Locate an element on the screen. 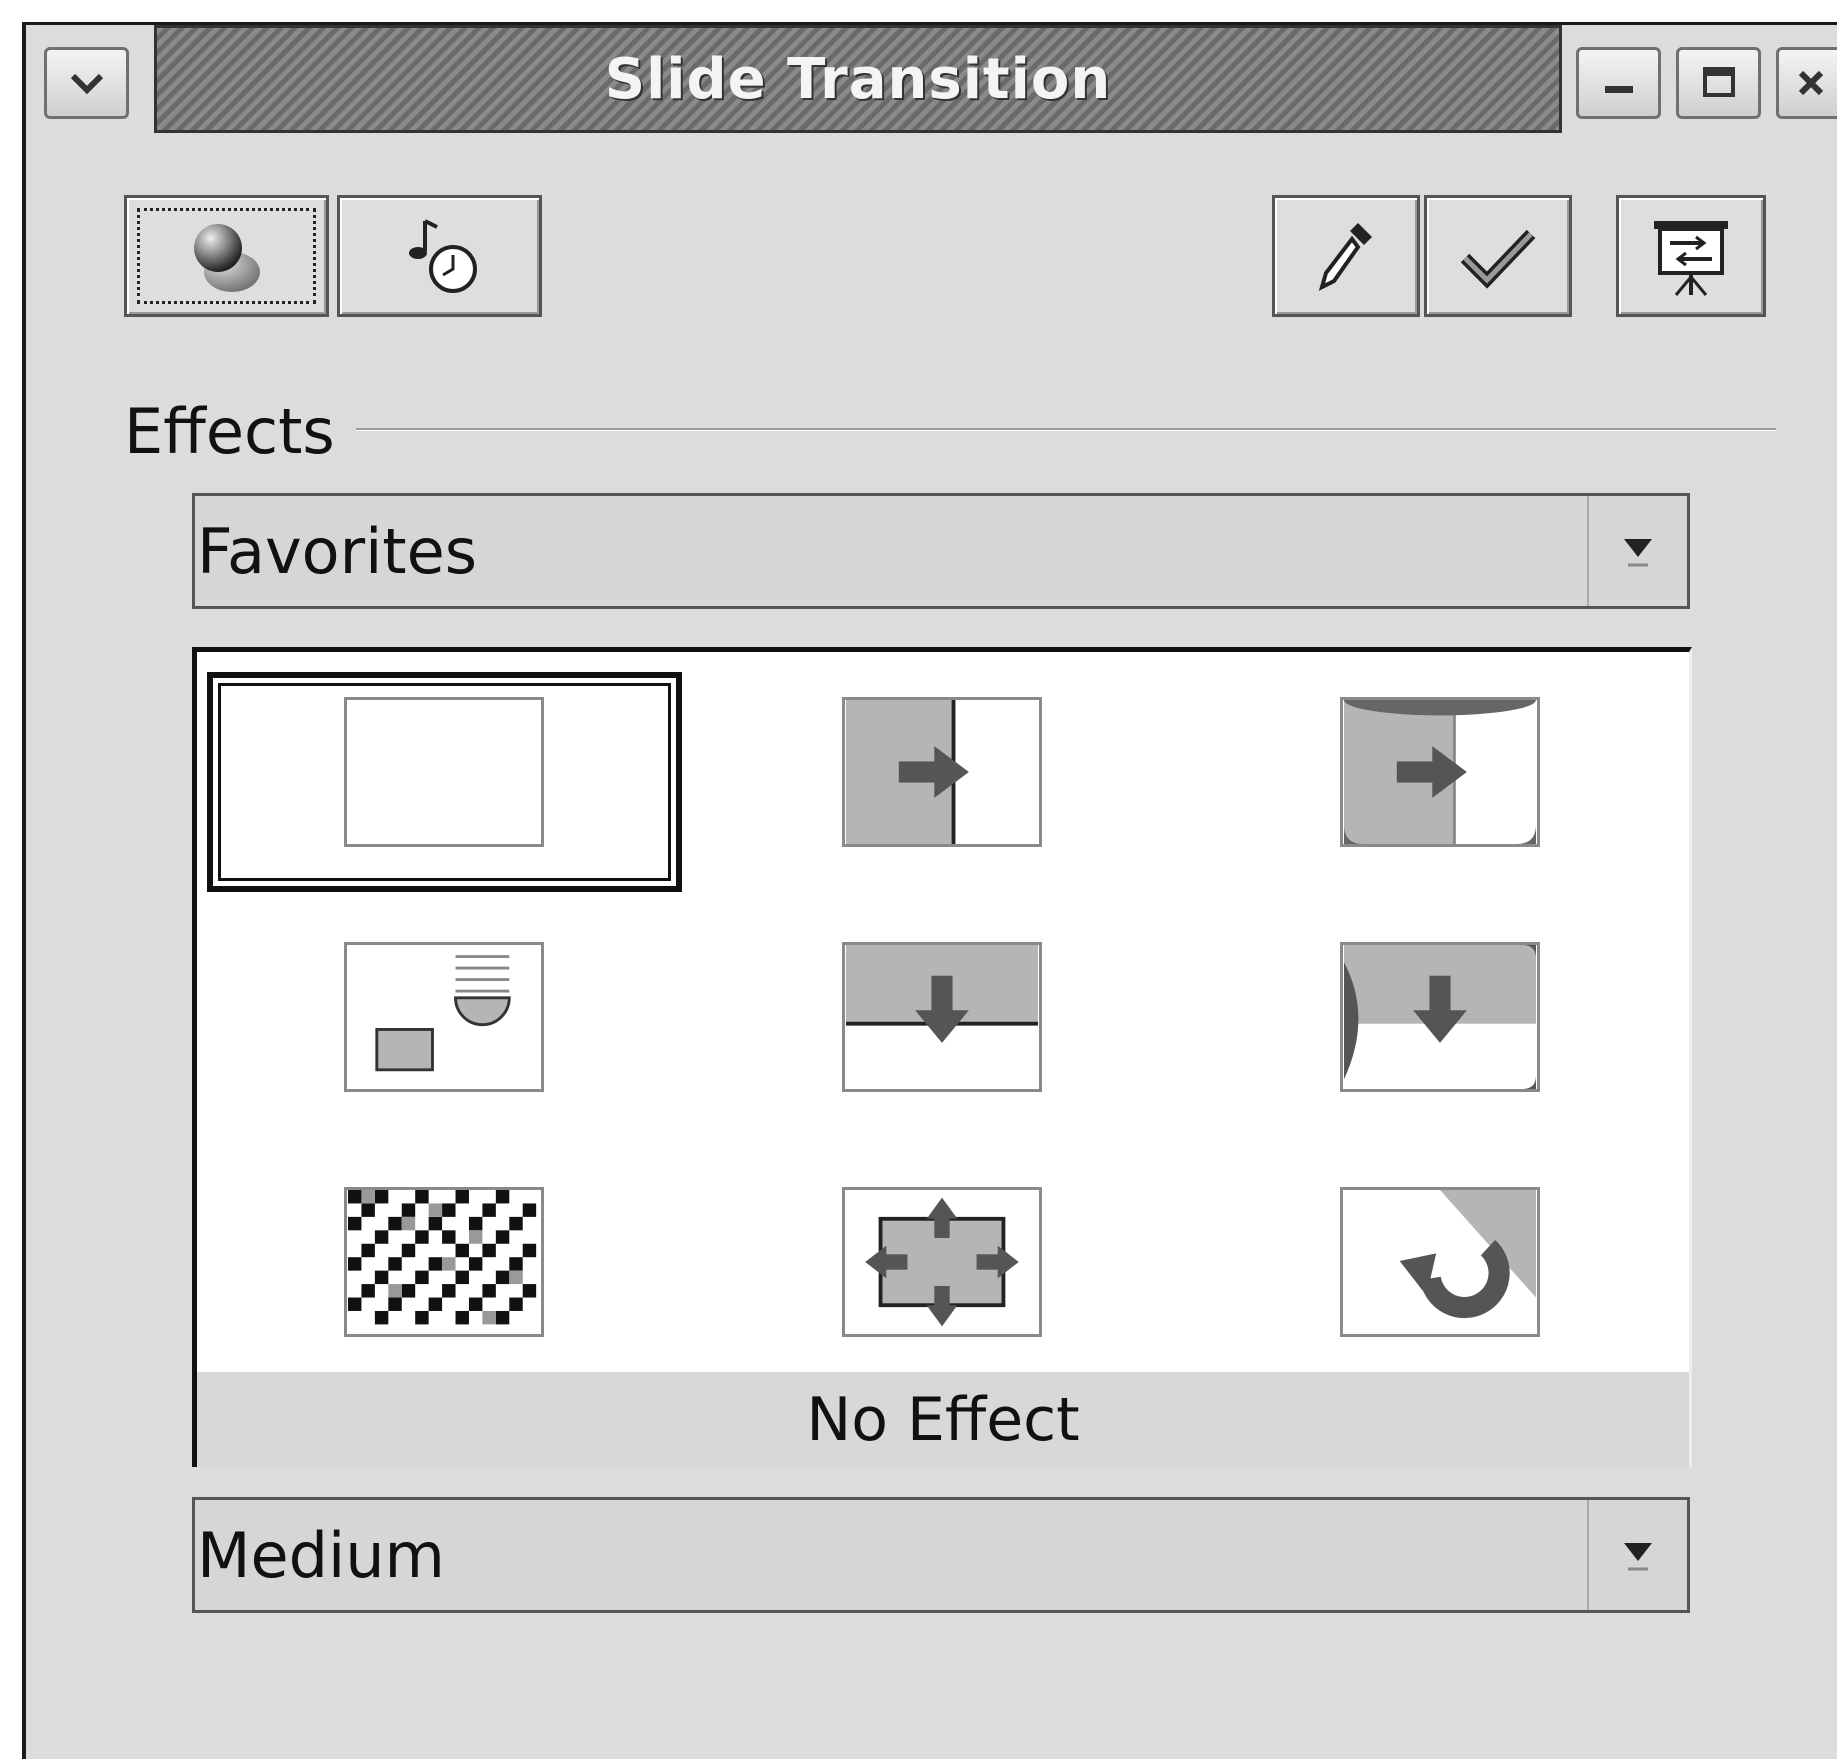  effect-tile-expand-out is located at coordinates (942, 1262).